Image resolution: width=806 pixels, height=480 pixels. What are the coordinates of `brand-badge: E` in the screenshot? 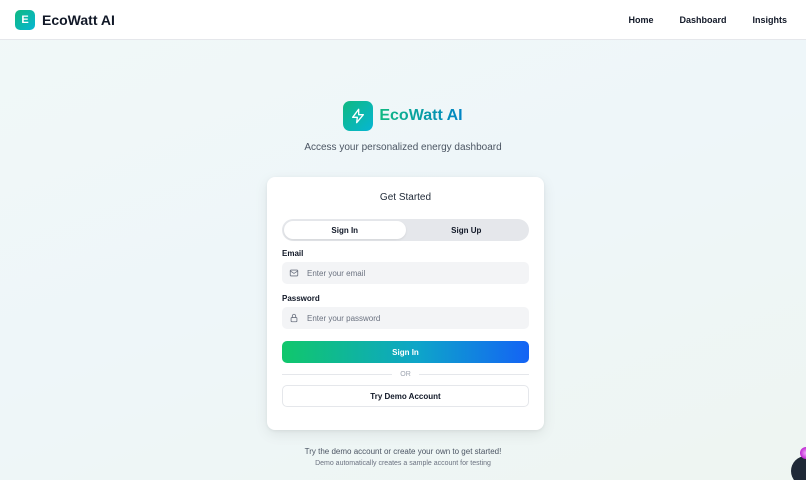 It's located at (25, 19).